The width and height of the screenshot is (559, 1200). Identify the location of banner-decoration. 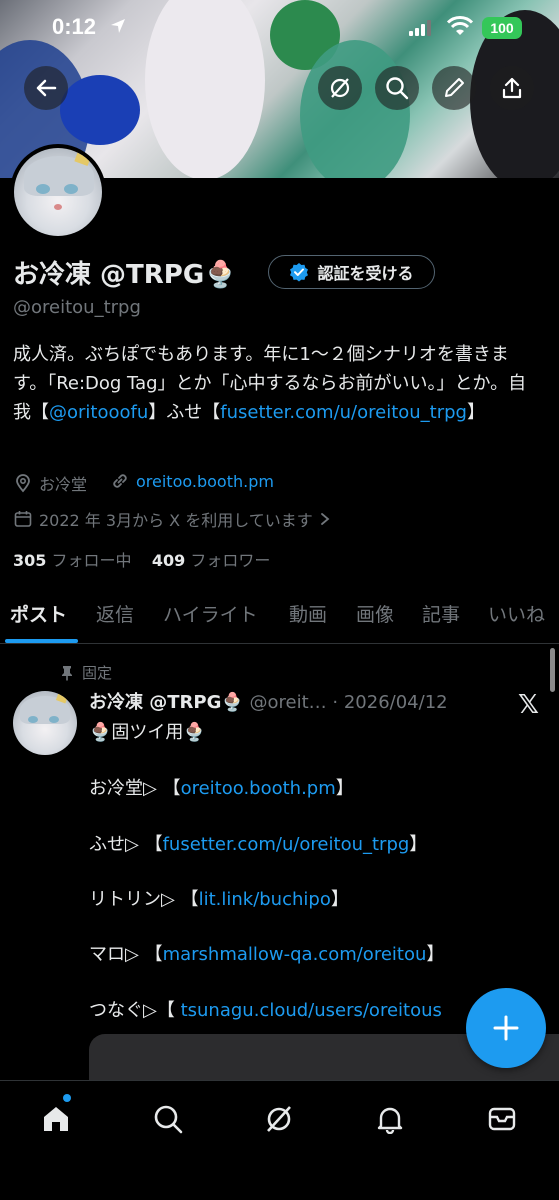
(100, 110).